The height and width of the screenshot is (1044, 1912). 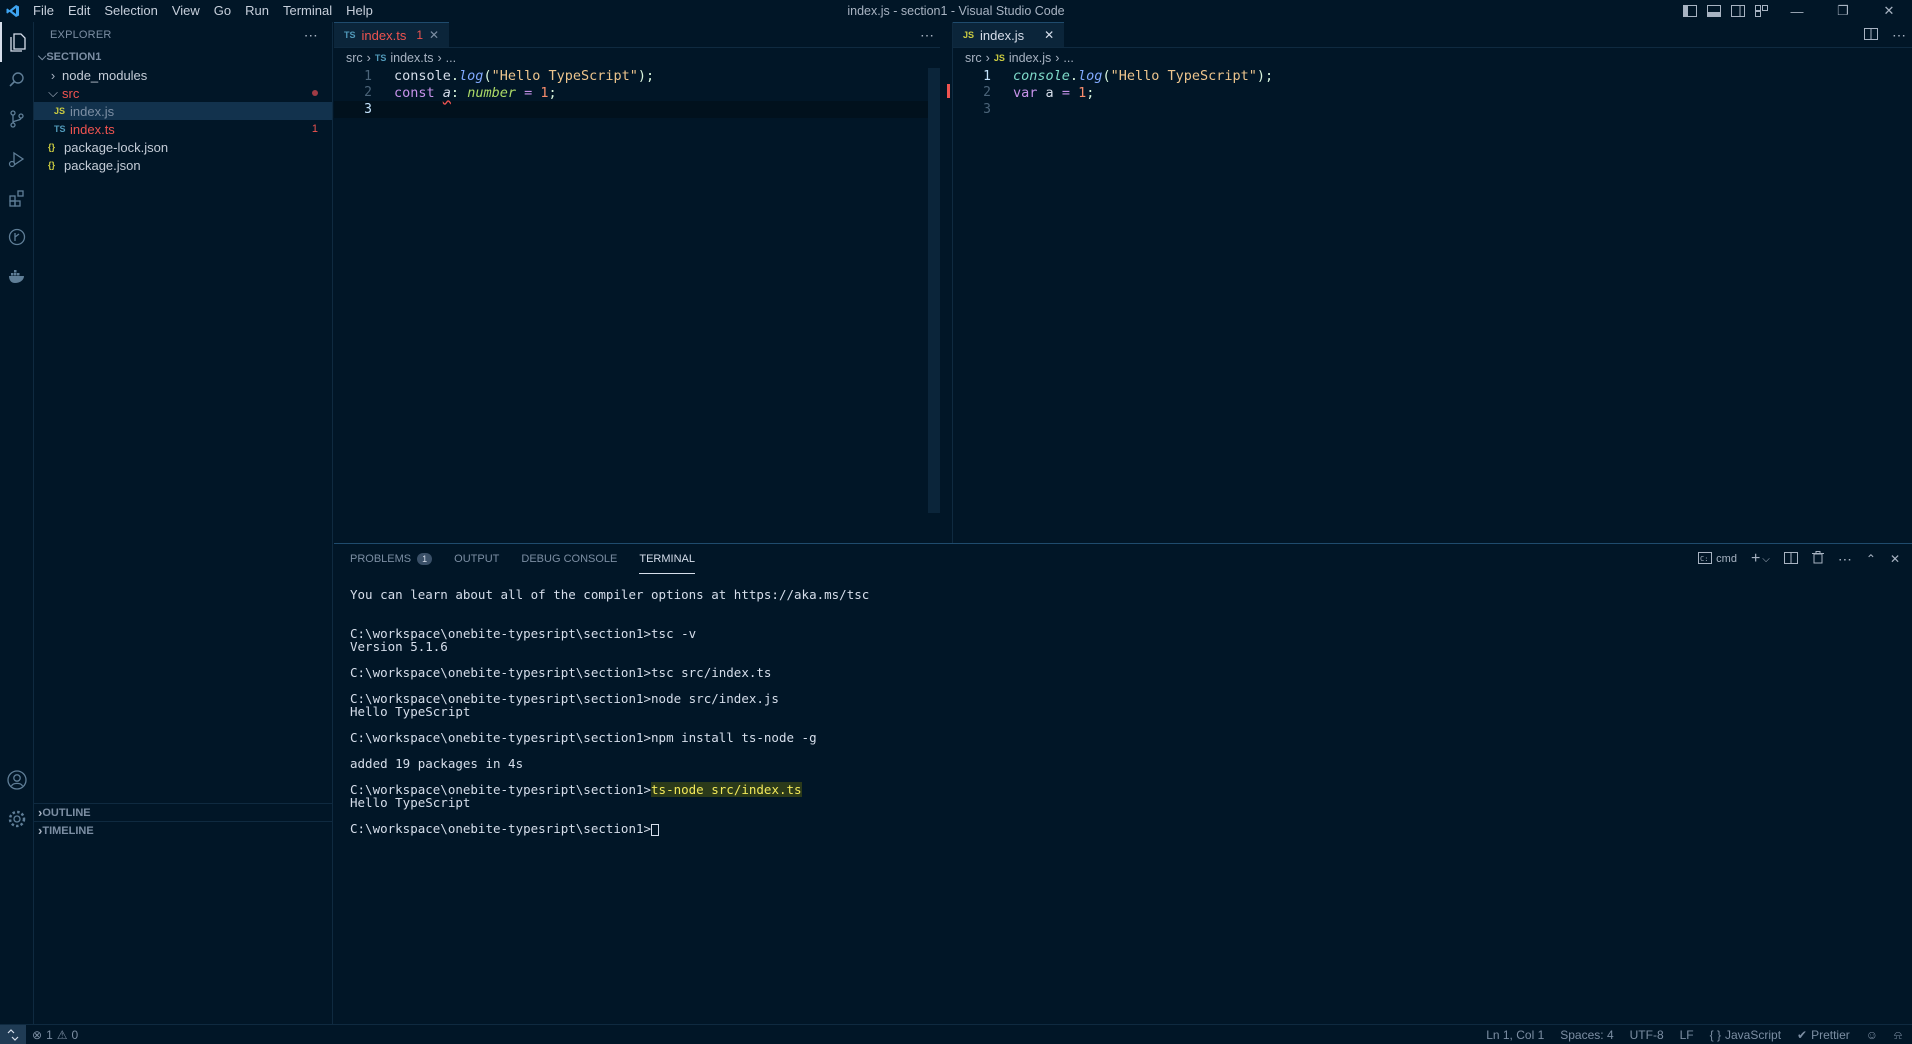 What do you see at coordinates (655, 829) in the screenshot?
I see `terminal-cursor` at bounding box center [655, 829].